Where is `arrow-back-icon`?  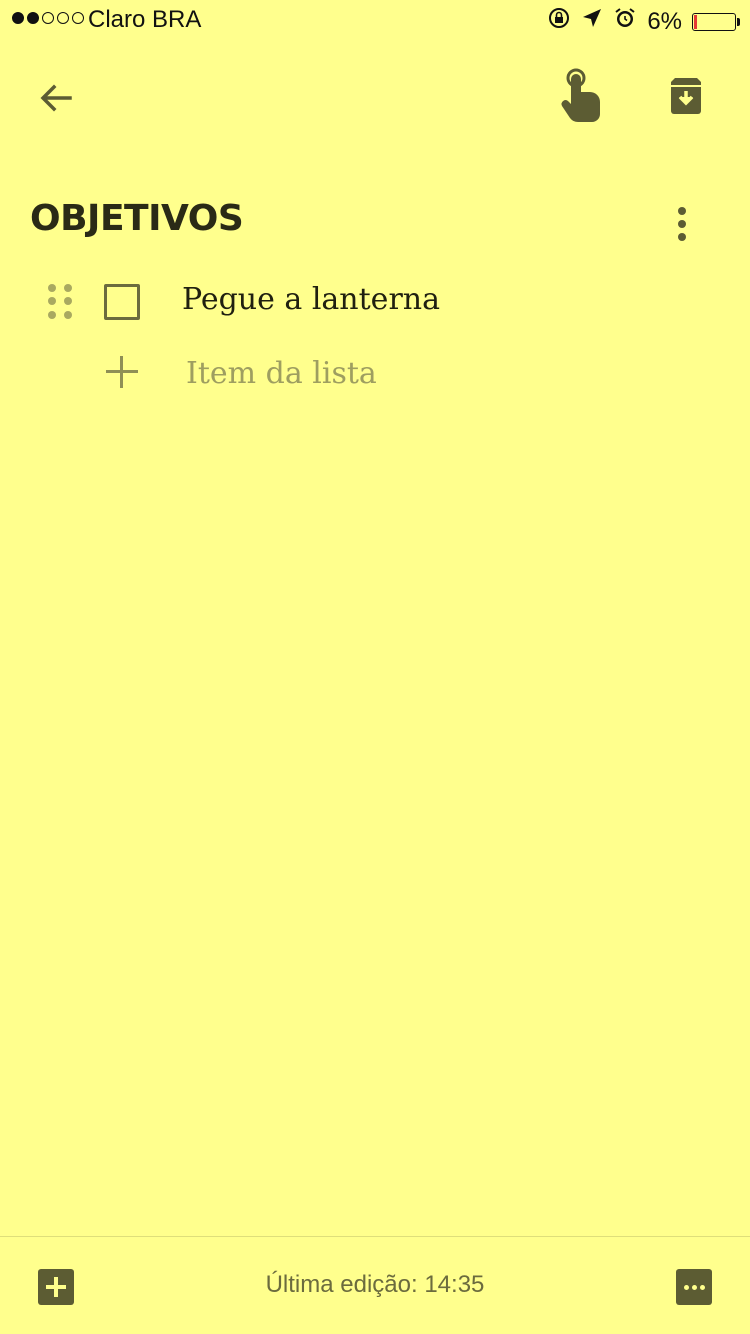
arrow-back-icon is located at coordinates (56, 98).